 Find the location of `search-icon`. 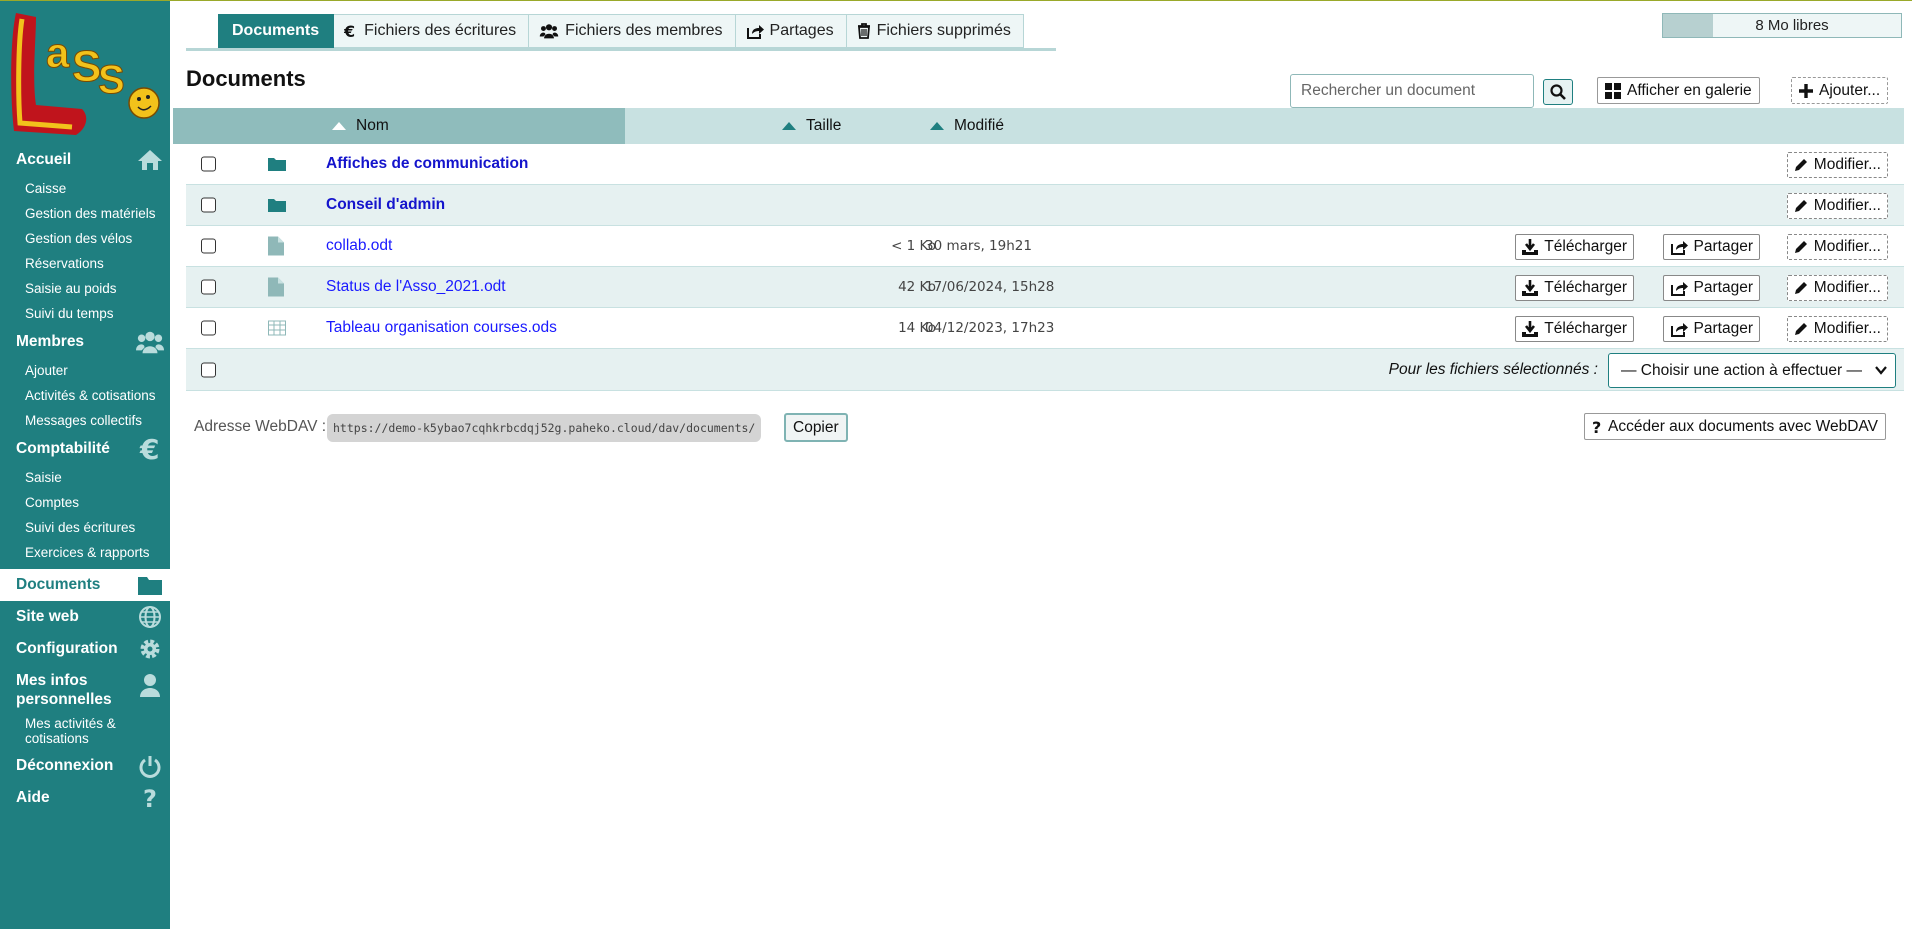

search-icon is located at coordinates (1558, 92).